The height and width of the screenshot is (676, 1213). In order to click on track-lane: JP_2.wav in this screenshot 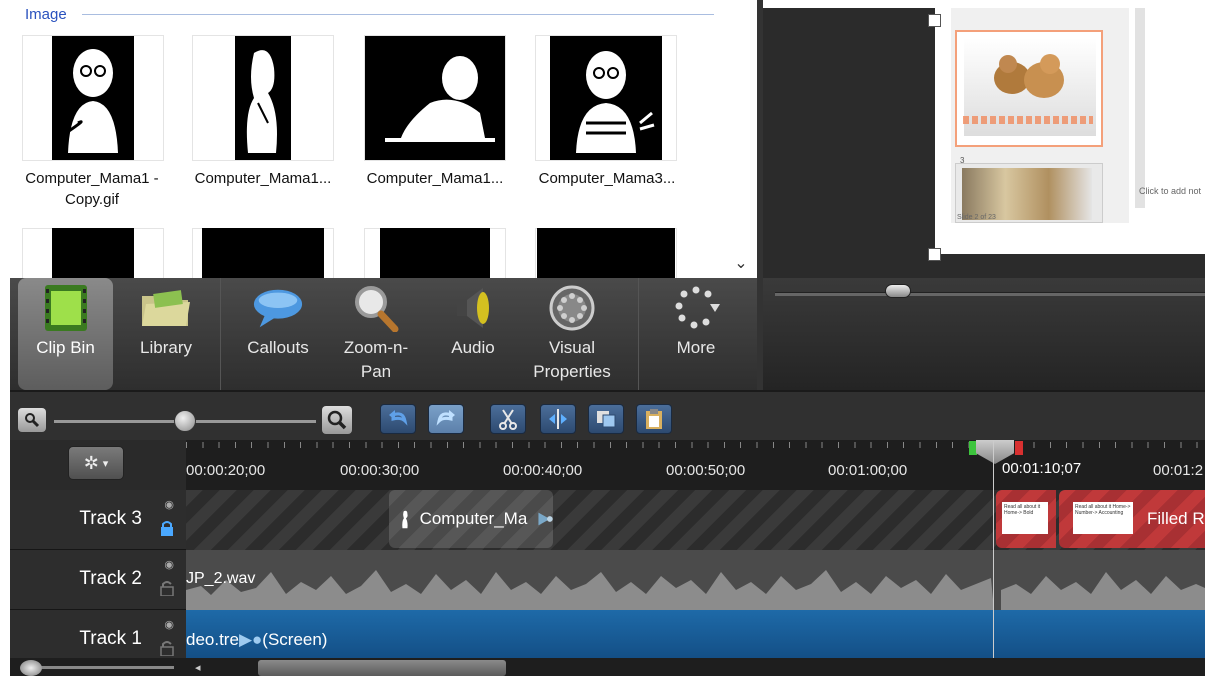, I will do `click(695, 580)`.